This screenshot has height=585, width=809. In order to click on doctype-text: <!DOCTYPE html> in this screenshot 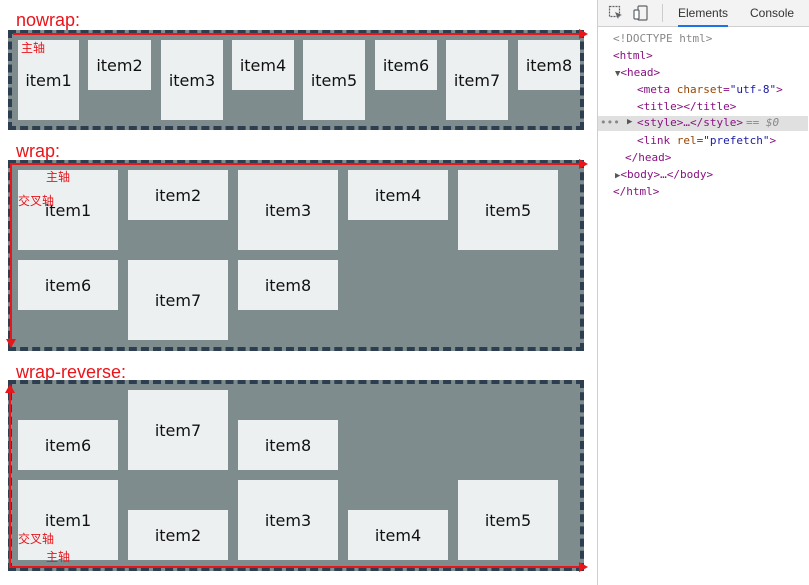, I will do `click(663, 38)`.